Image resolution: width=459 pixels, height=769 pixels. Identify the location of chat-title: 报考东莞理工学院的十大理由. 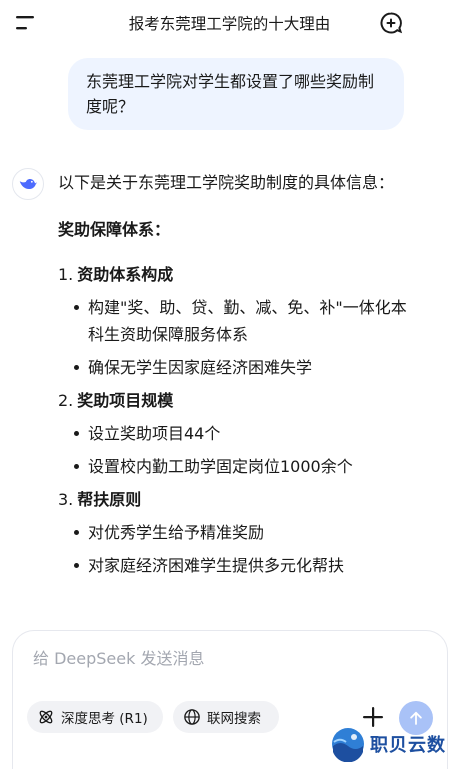
(229, 24).